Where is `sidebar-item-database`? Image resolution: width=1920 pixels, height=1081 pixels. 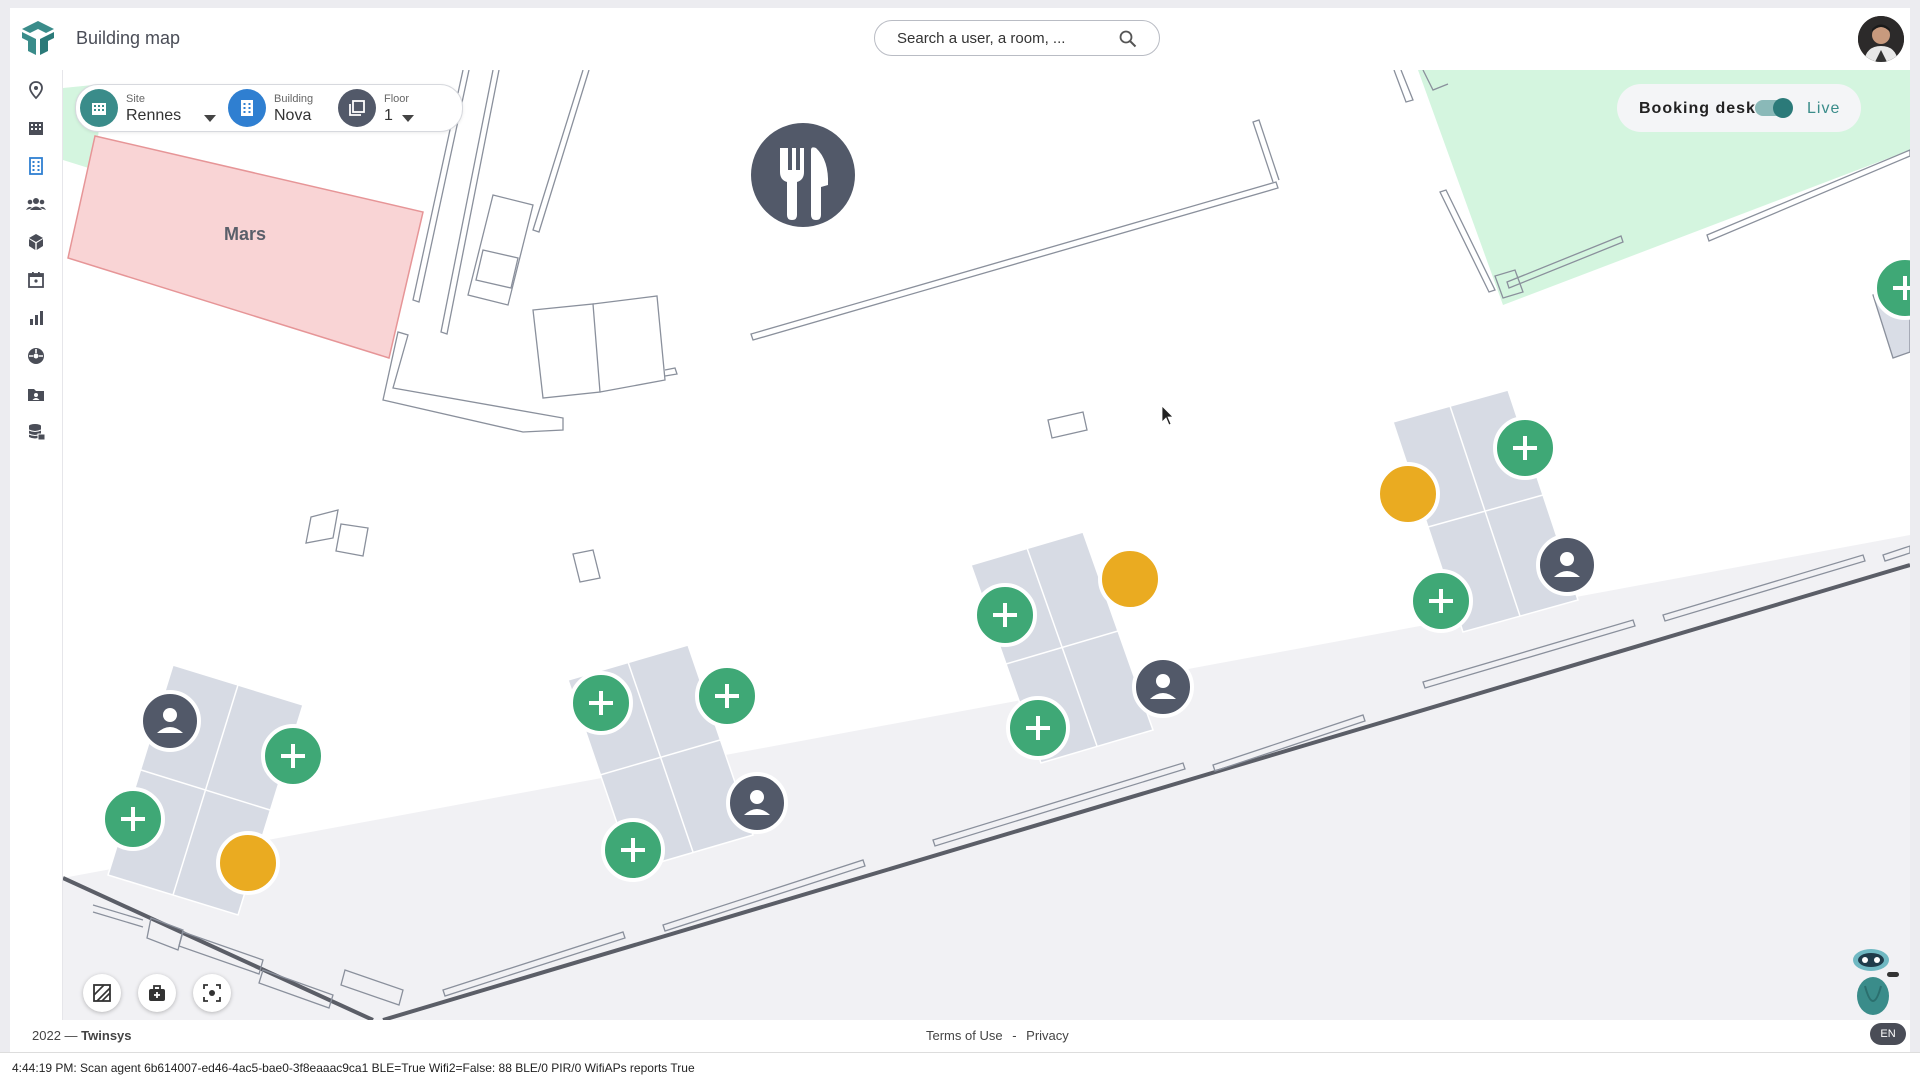
sidebar-item-database is located at coordinates (36, 432).